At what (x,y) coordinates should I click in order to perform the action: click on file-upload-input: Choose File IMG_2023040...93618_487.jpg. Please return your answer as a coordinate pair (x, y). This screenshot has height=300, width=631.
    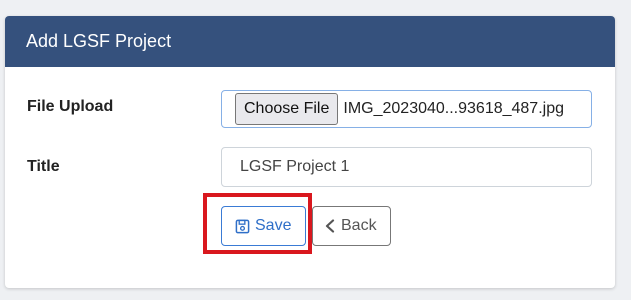
    Looking at the image, I should click on (406, 109).